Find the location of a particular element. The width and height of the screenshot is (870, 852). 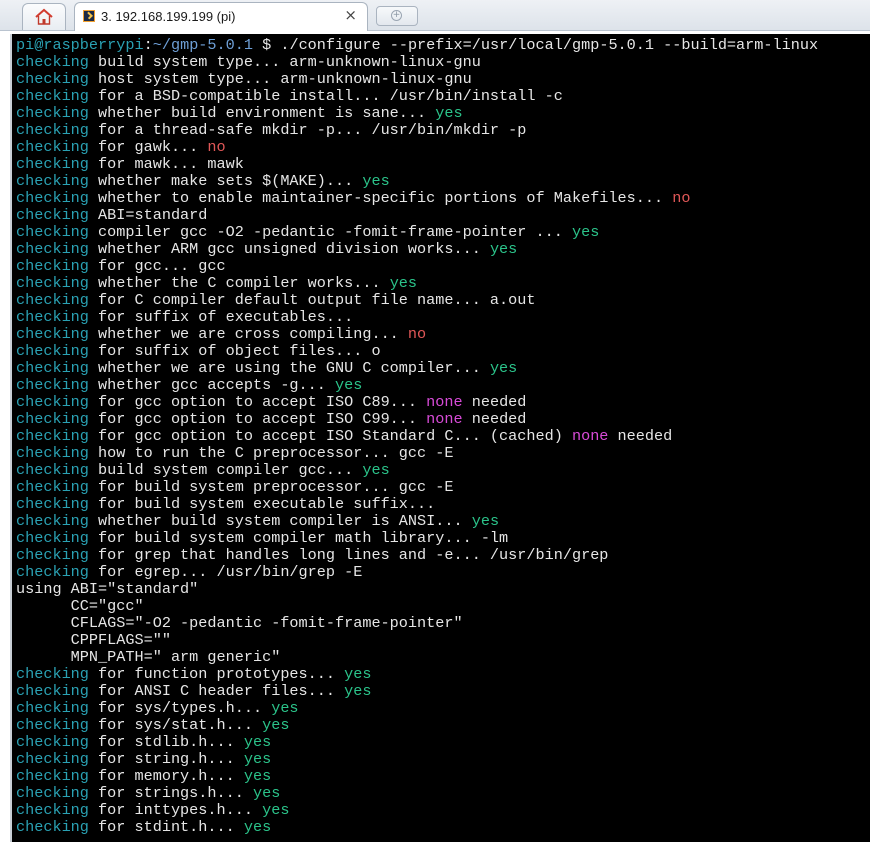

home-icon is located at coordinates (44, 16).